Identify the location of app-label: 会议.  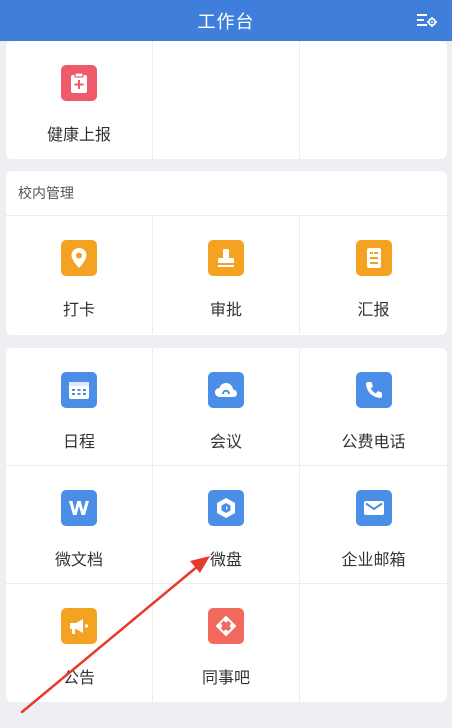
(225, 441).